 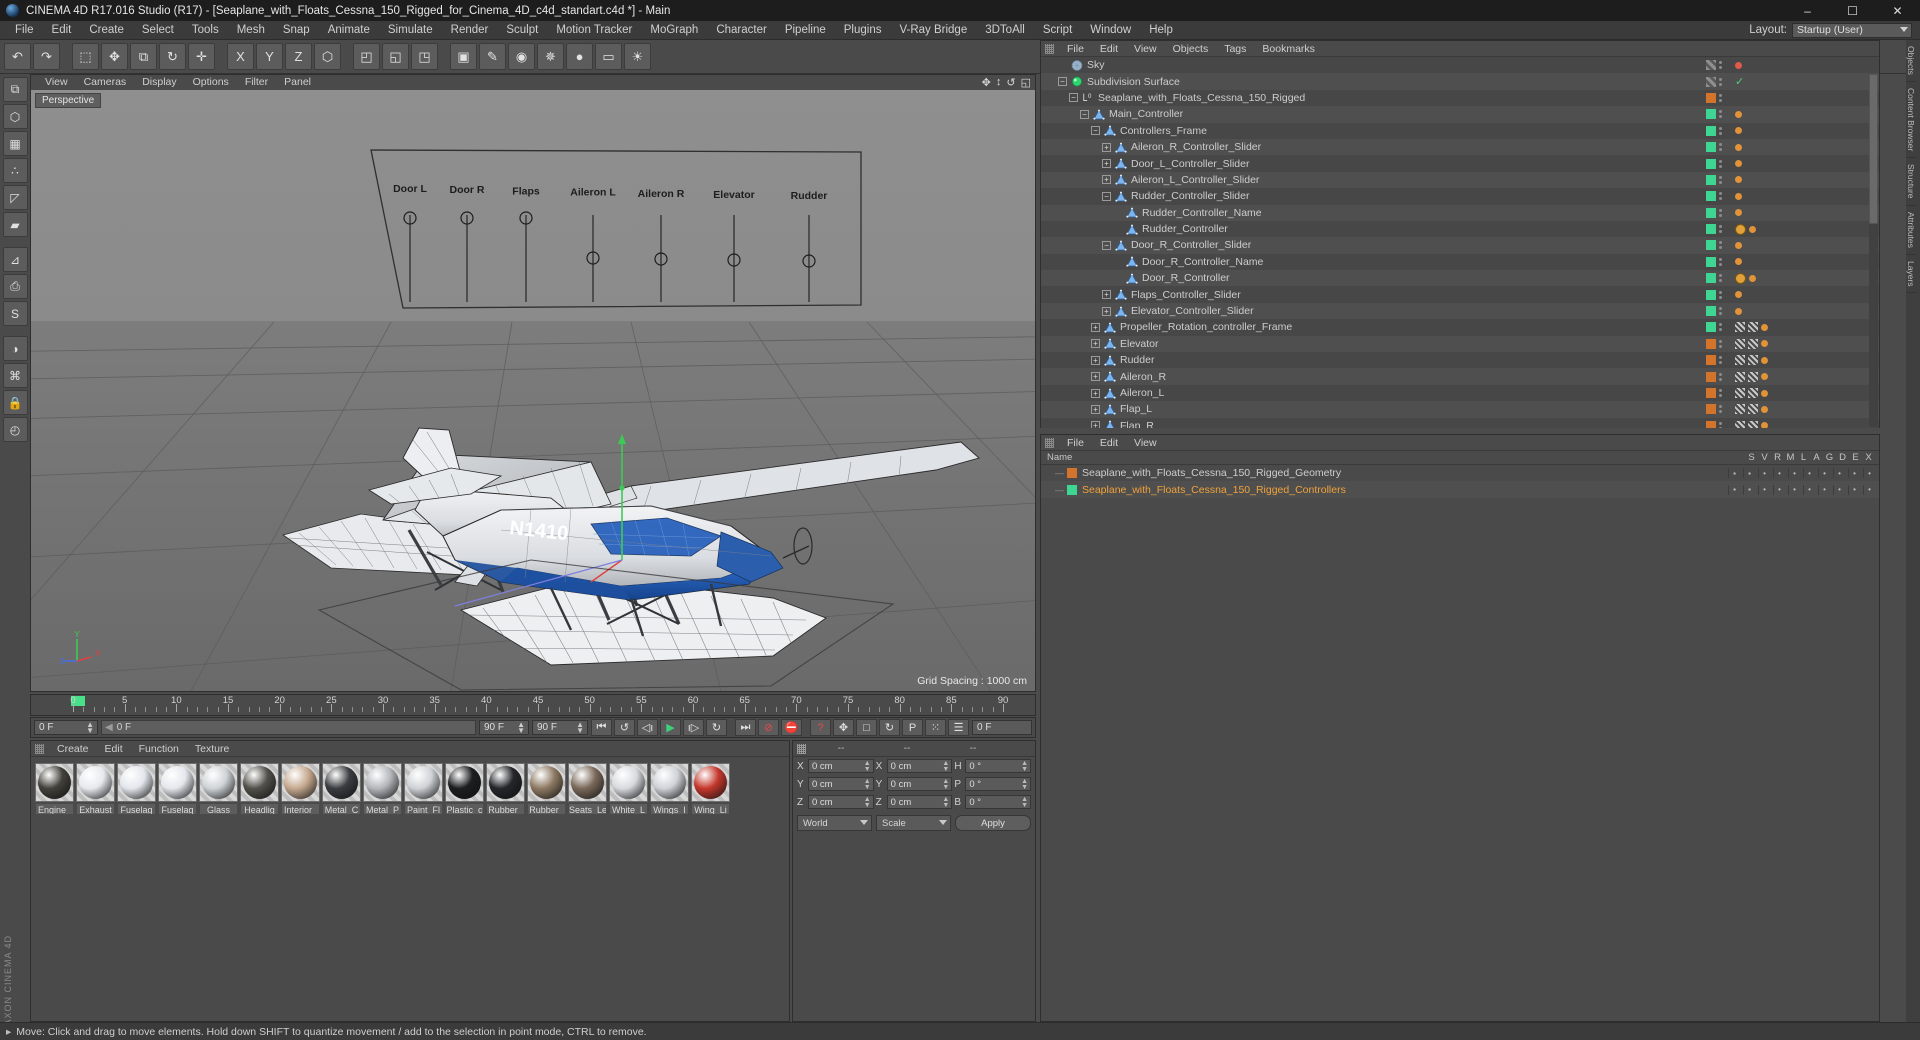 What do you see at coordinates (1235, 49) in the screenshot?
I see `object-menu-tags: Tags` at bounding box center [1235, 49].